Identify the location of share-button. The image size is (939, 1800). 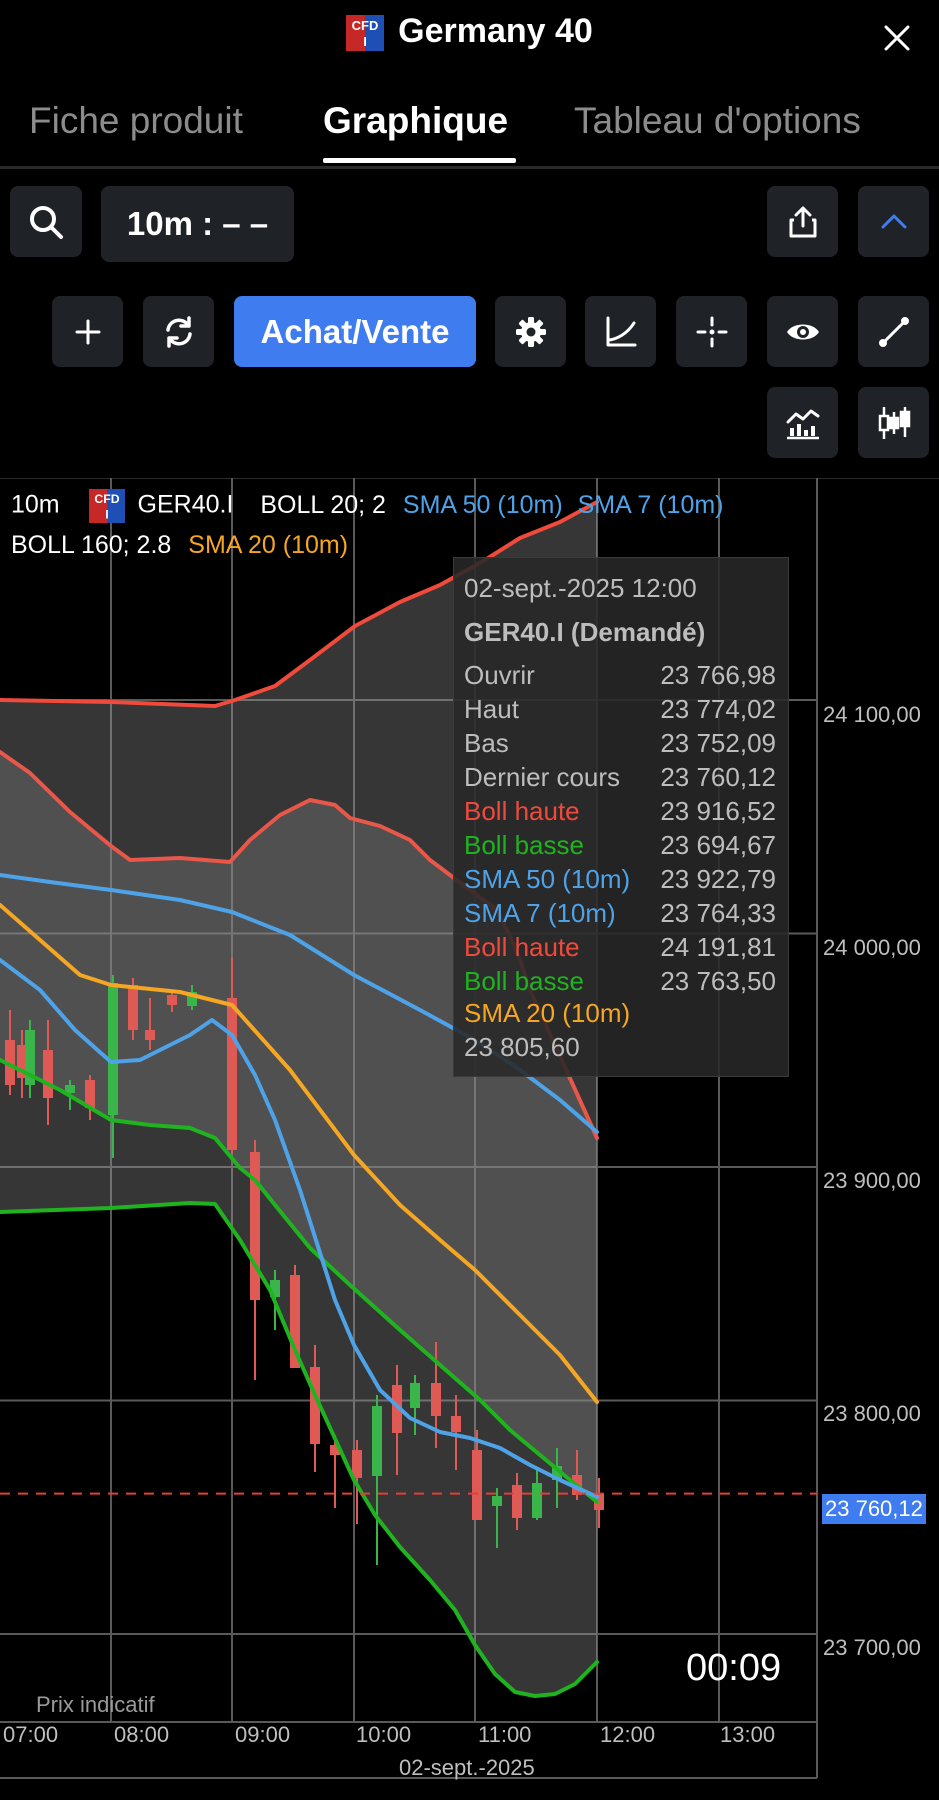
(802, 221).